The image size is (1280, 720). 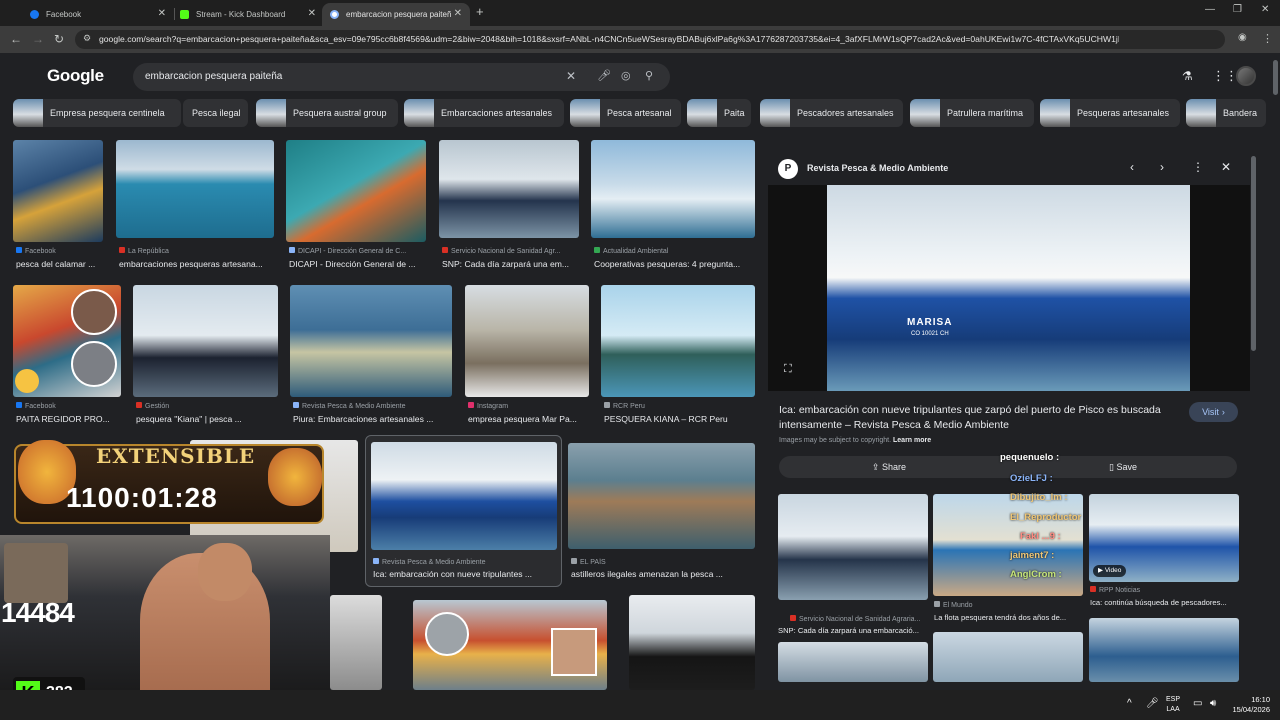 What do you see at coordinates (27, 381) in the screenshot?
I see `emoji-icon` at bounding box center [27, 381].